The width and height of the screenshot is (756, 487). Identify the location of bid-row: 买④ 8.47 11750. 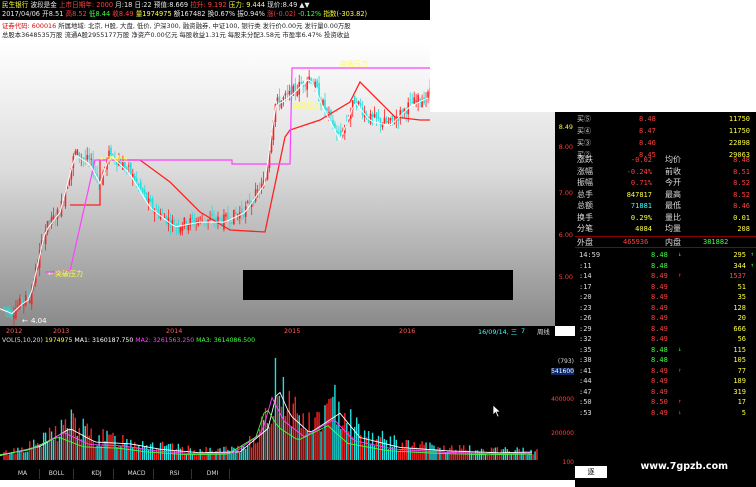
(665, 131).